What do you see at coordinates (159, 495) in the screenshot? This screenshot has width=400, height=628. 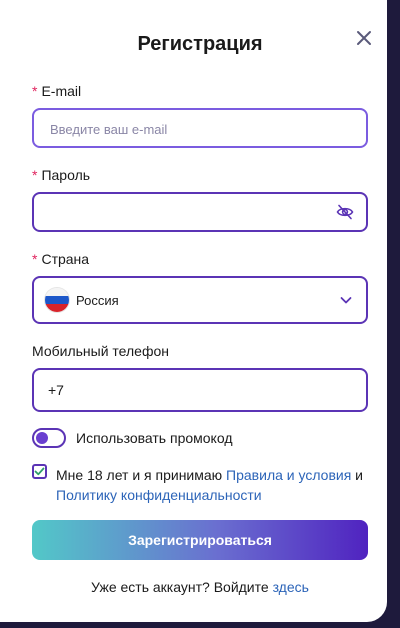 I see `privacy-link: Политику конфиденциальности` at bounding box center [159, 495].